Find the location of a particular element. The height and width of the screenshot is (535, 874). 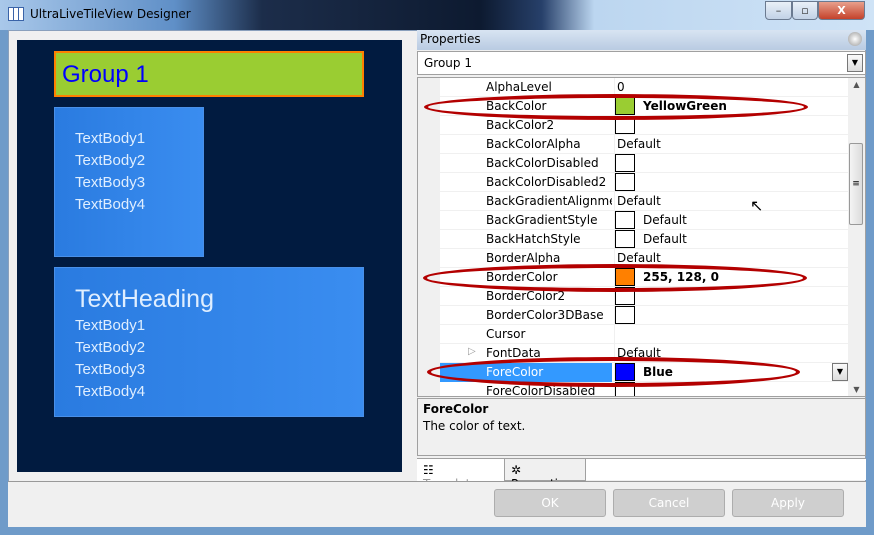

grid-icon: ☷ is located at coordinates (428, 470).